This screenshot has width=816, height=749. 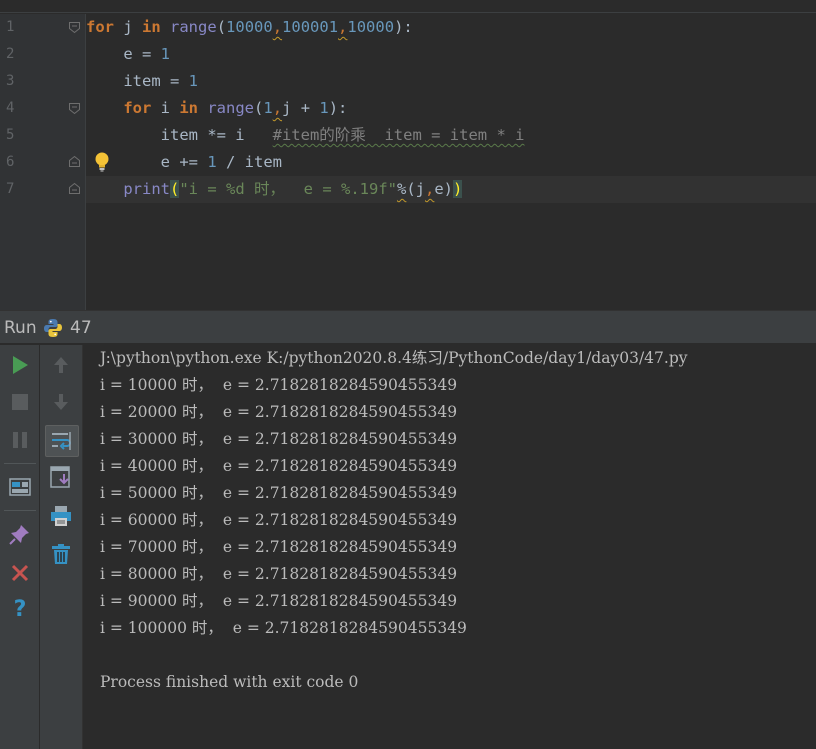 I want to click on console-output-line: i = 70000 时， e = 2.7182818284590455349, so click(x=279, y=547).